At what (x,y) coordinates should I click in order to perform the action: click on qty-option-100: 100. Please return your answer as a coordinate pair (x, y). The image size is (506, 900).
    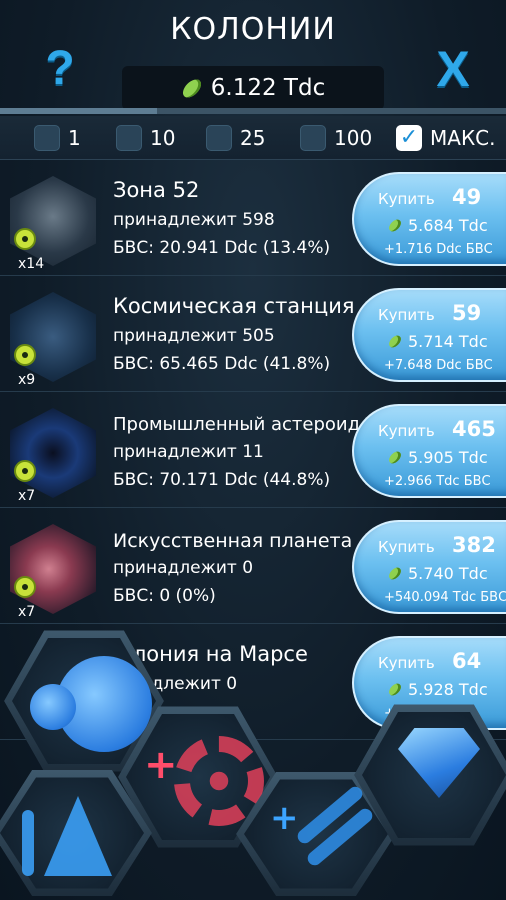
    Looking at the image, I should click on (336, 138).